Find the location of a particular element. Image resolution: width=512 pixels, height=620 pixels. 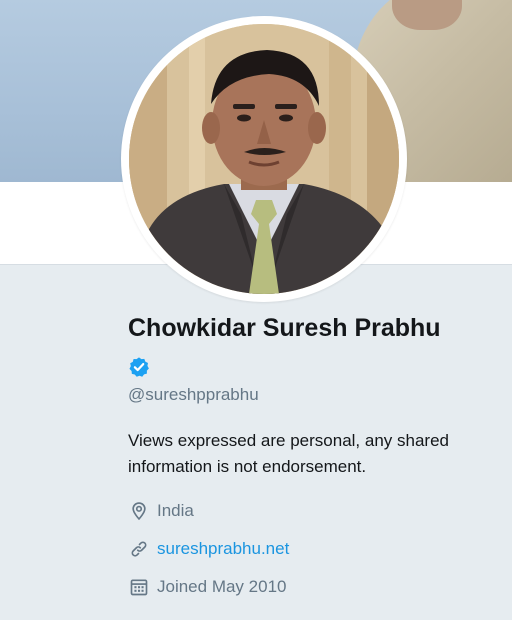

profile-joined-date: Joined May 2010 is located at coordinates (222, 586).